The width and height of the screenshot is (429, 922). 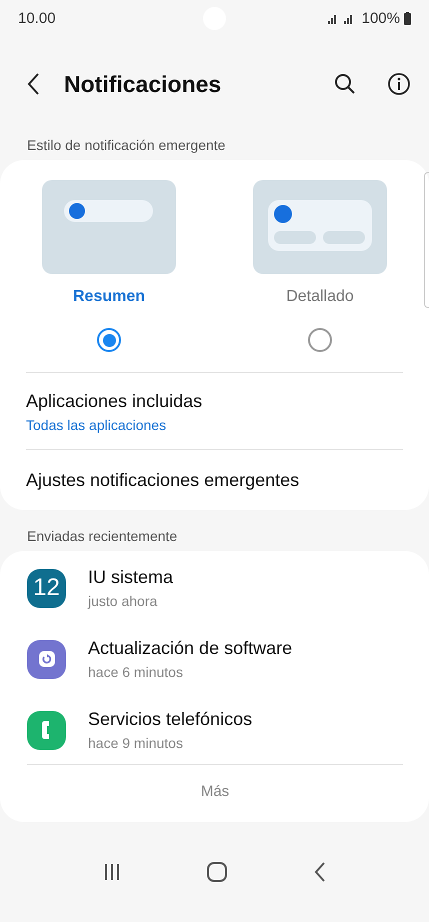 I want to click on search-icon, so click(x=345, y=84).